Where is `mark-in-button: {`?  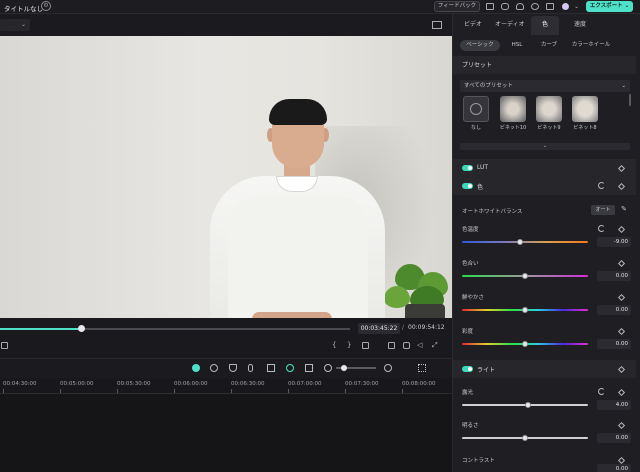 mark-in-button: { is located at coordinates (334, 345).